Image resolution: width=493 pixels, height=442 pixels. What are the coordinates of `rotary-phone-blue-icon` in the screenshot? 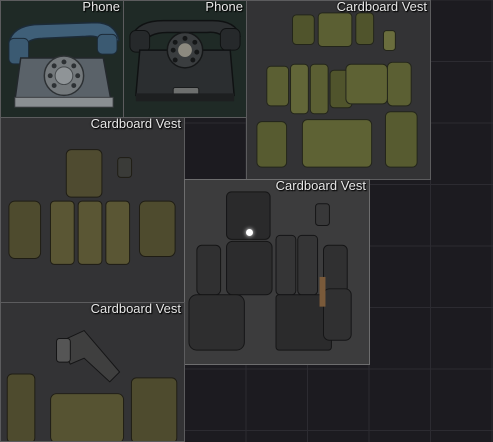 It's located at (64, 64).